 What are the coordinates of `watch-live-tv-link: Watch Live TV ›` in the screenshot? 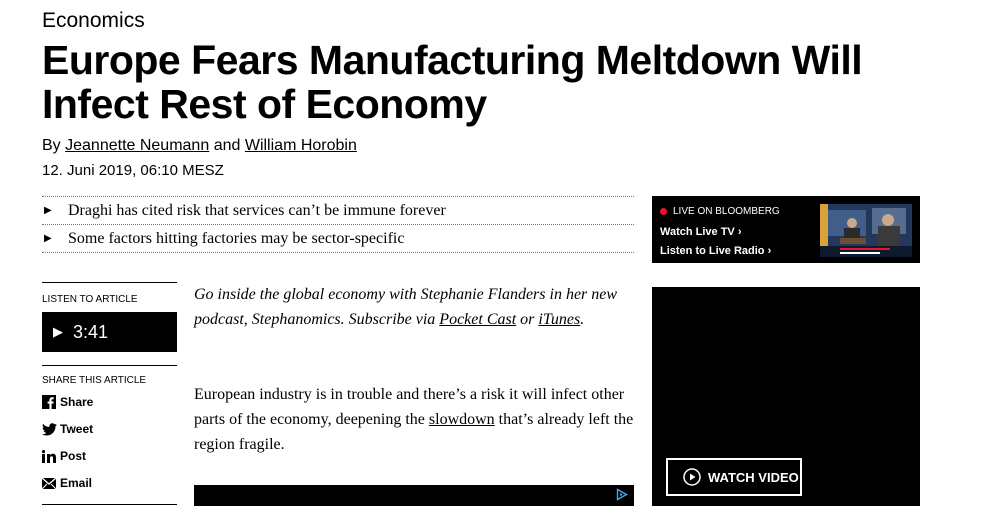 It's located at (701, 232).